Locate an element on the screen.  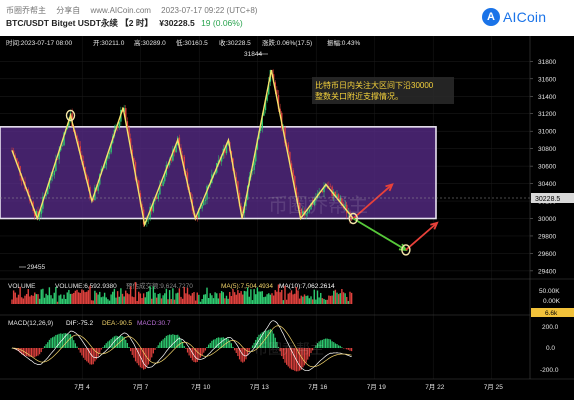
volume-axis-top: 50.00K is located at coordinates (549, 291).